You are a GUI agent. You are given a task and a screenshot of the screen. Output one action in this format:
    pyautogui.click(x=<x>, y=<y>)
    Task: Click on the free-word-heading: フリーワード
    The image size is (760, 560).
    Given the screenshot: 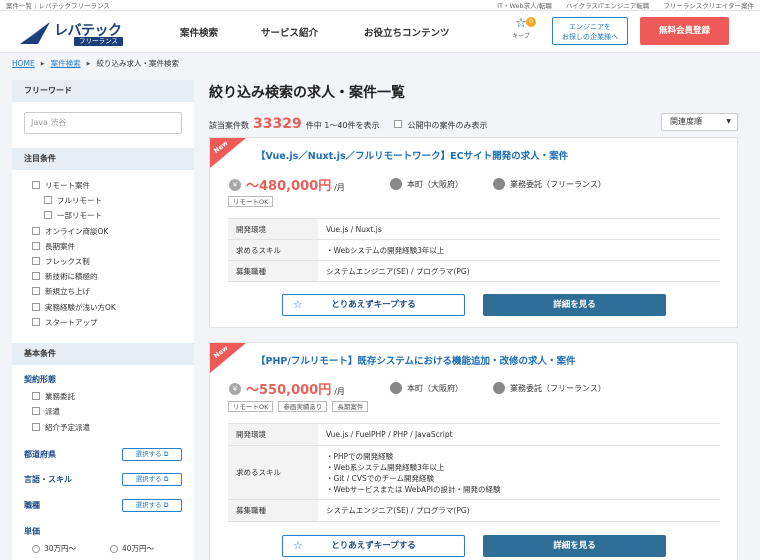 What is the action you would take?
    pyautogui.click(x=103, y=91)
    